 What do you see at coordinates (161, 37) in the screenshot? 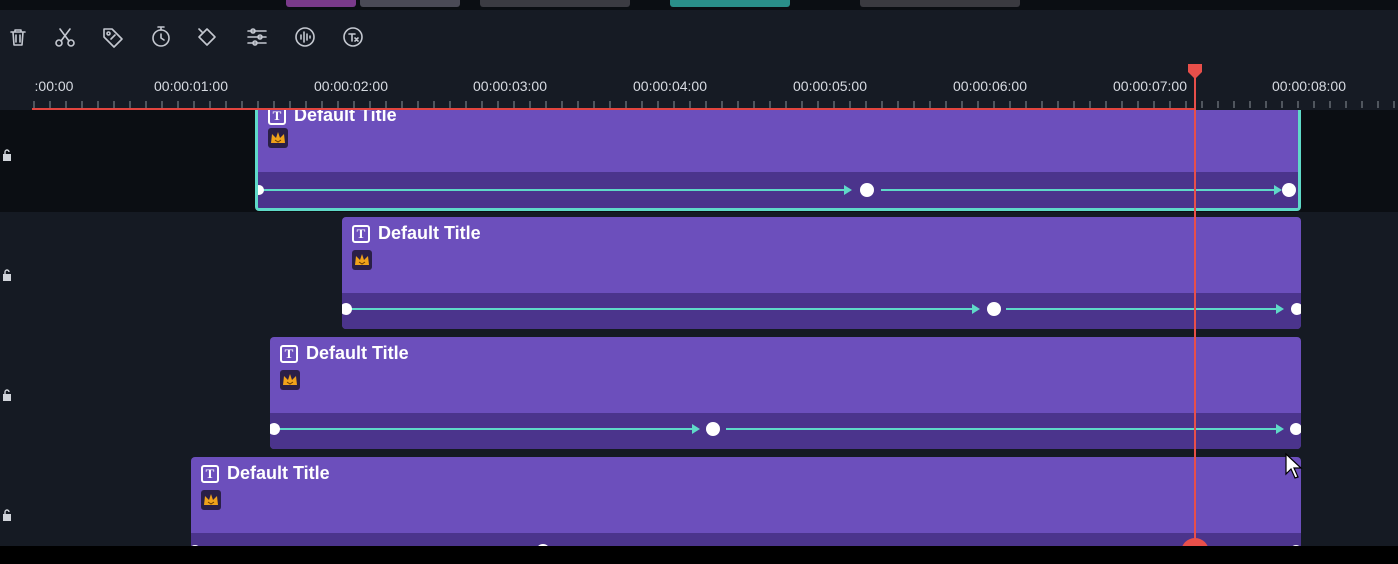
I see `timer-icon` at bounding box center [161, 37].